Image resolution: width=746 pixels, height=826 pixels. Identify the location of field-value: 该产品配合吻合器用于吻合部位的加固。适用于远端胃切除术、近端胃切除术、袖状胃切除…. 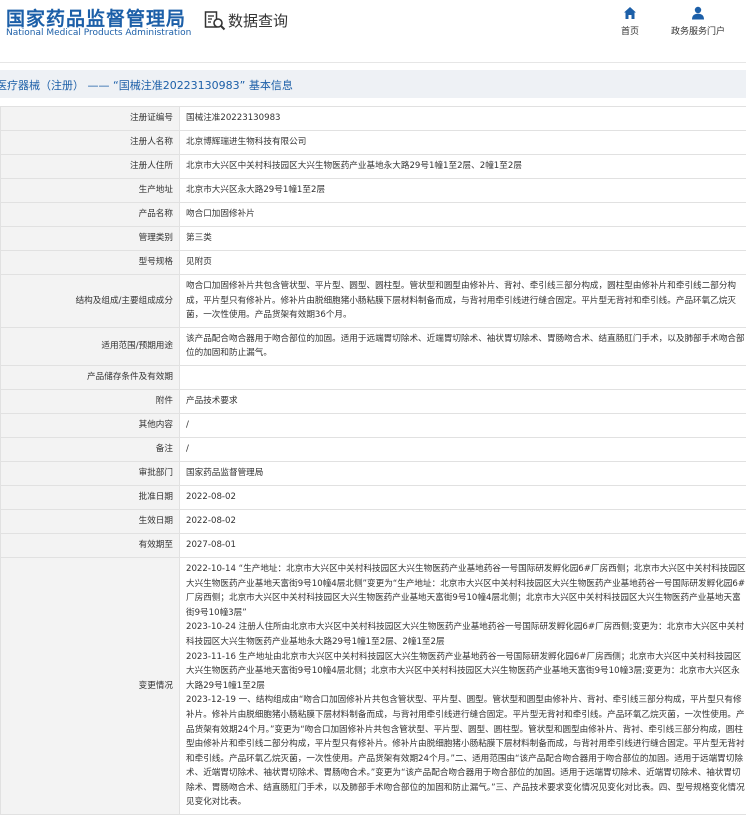
(462, 346).